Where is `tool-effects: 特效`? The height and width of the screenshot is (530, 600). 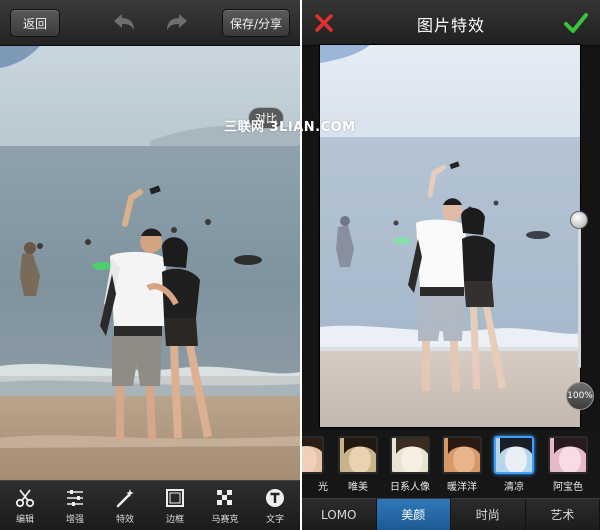 tool-effects: 特效 is located at coordinates (125, 505).